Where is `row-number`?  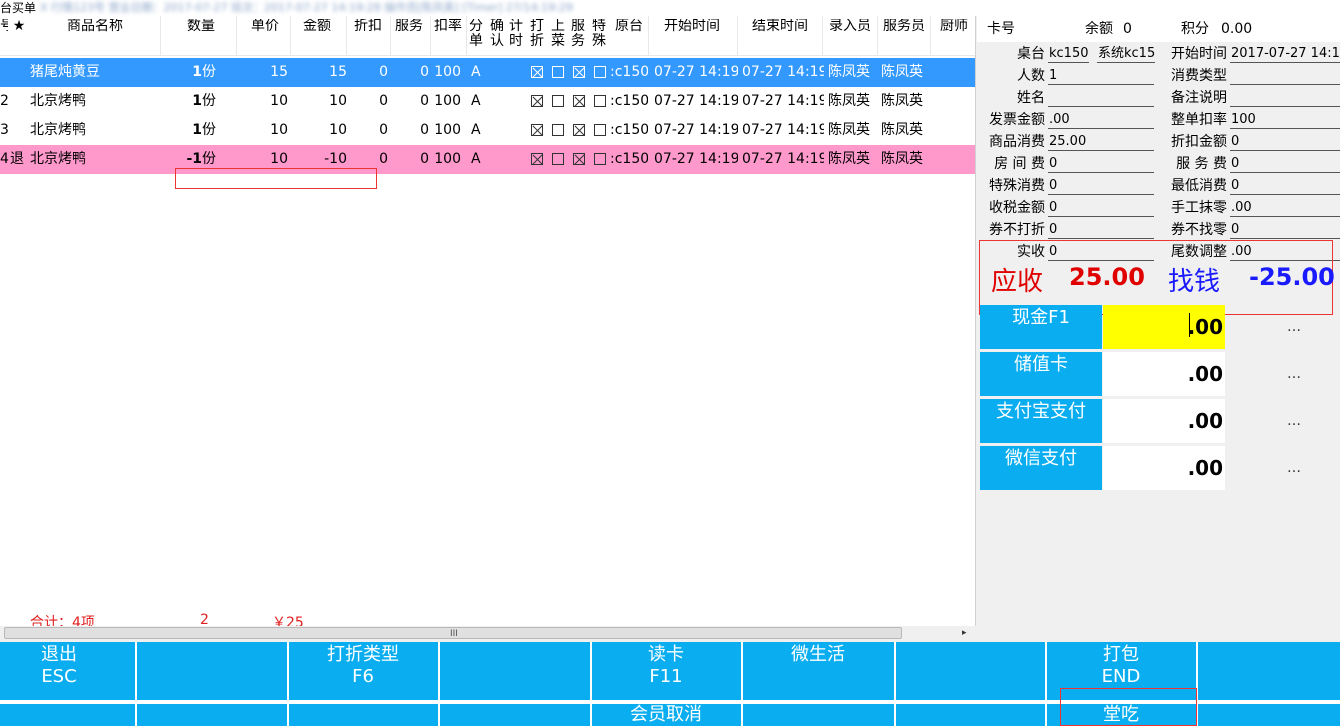 row-number is located at coordinates (5, 72).